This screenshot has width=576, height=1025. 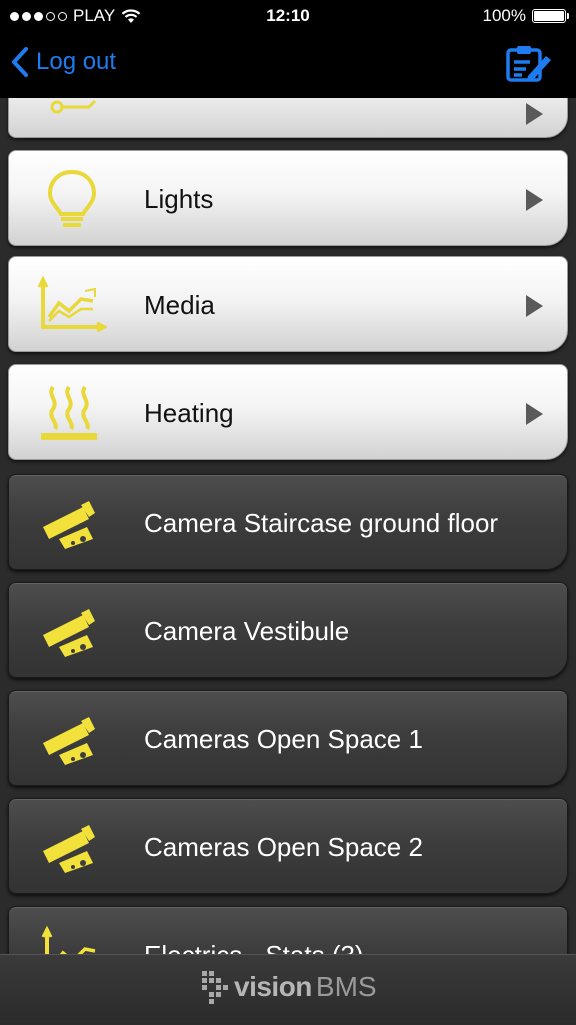 I want to click on list-item-label: Camera Staircase ground floor, so click(x=321, y=523).